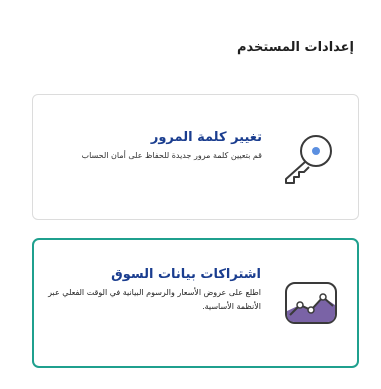 This screenshot has height=389, width=381. What do you see at coordinates (311, 303) in the screenshot?
I see `chart-icon` at bounding box center [311, 303].